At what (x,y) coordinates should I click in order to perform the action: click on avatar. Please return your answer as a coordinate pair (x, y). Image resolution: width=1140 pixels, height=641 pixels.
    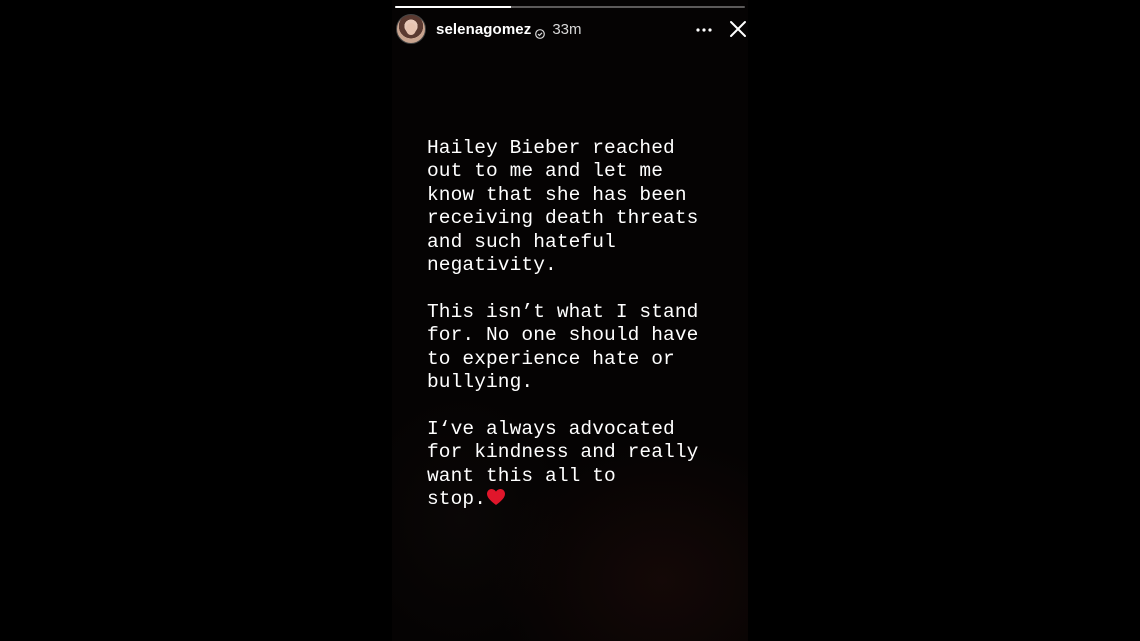
    Looking at the image, I should click on (411, 29).